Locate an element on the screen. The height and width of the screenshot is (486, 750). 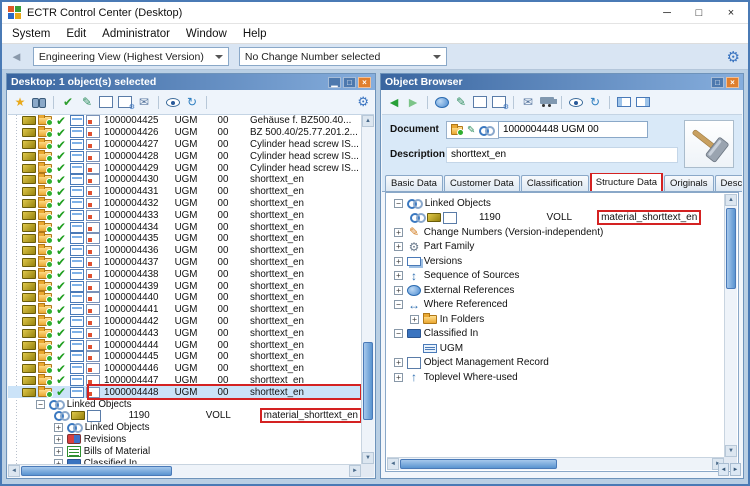
menu-item-administrator: Administrator is located at coordinates (136, 34).